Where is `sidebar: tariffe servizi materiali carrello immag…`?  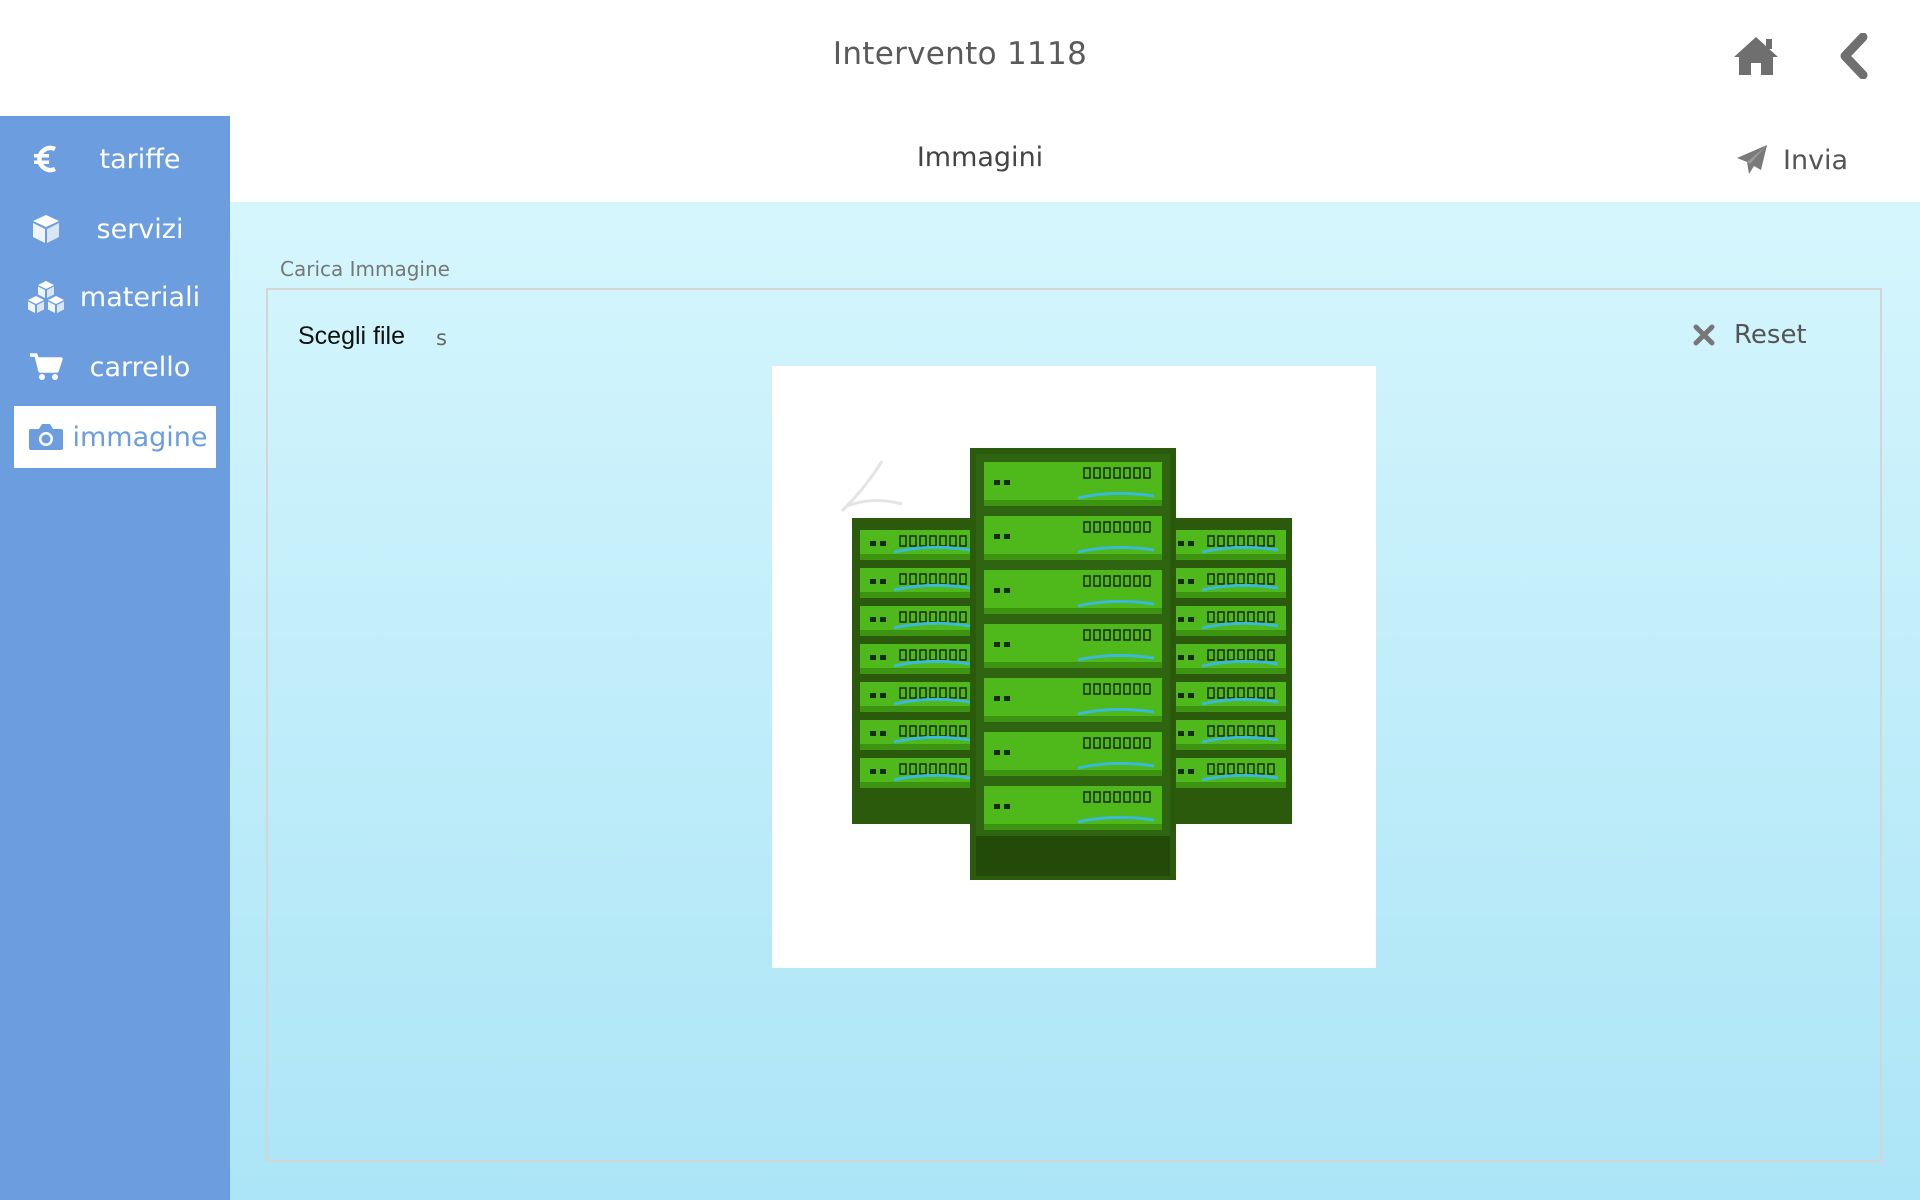 sidebar: tariffe servizi materiali carrello immag… is located at coordinates (115, 658).